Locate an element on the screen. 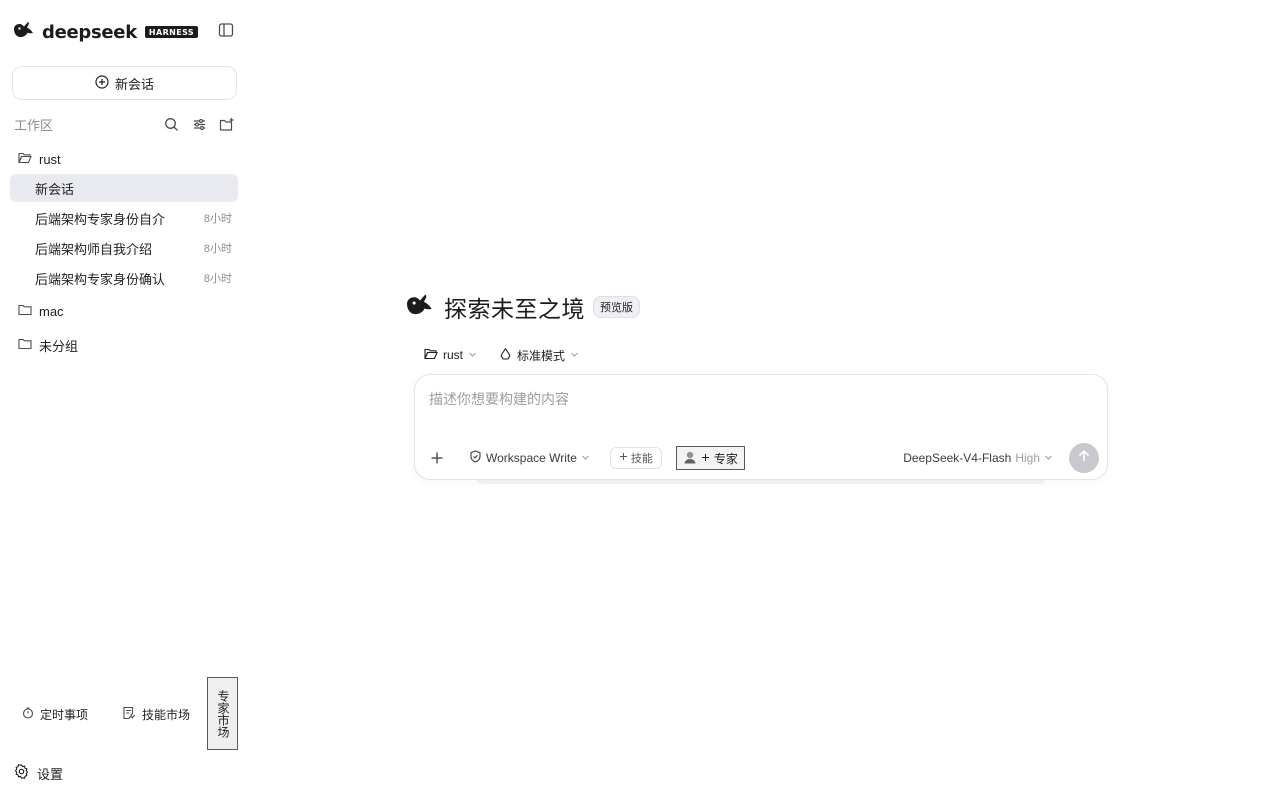 Image resolution: width=1280 pixels, height=800 pixels. scheduled-link: 定时事项 is located at coordinates (55, 714).